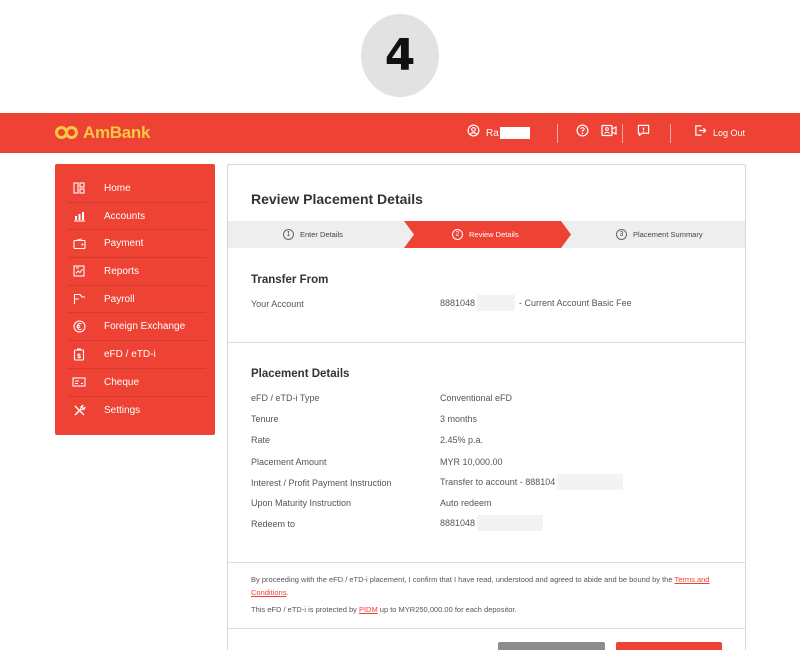 The width and height of the screenshot is (800, 650). I want to click on sidebar-item-payroll: Payroll, so click(137, 300).